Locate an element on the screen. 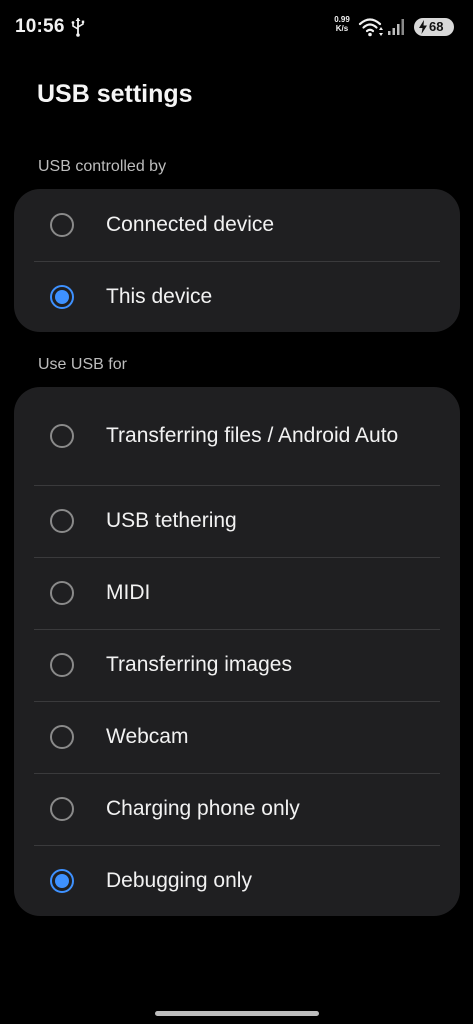  signal-icon is located at coordinates (396, 27).